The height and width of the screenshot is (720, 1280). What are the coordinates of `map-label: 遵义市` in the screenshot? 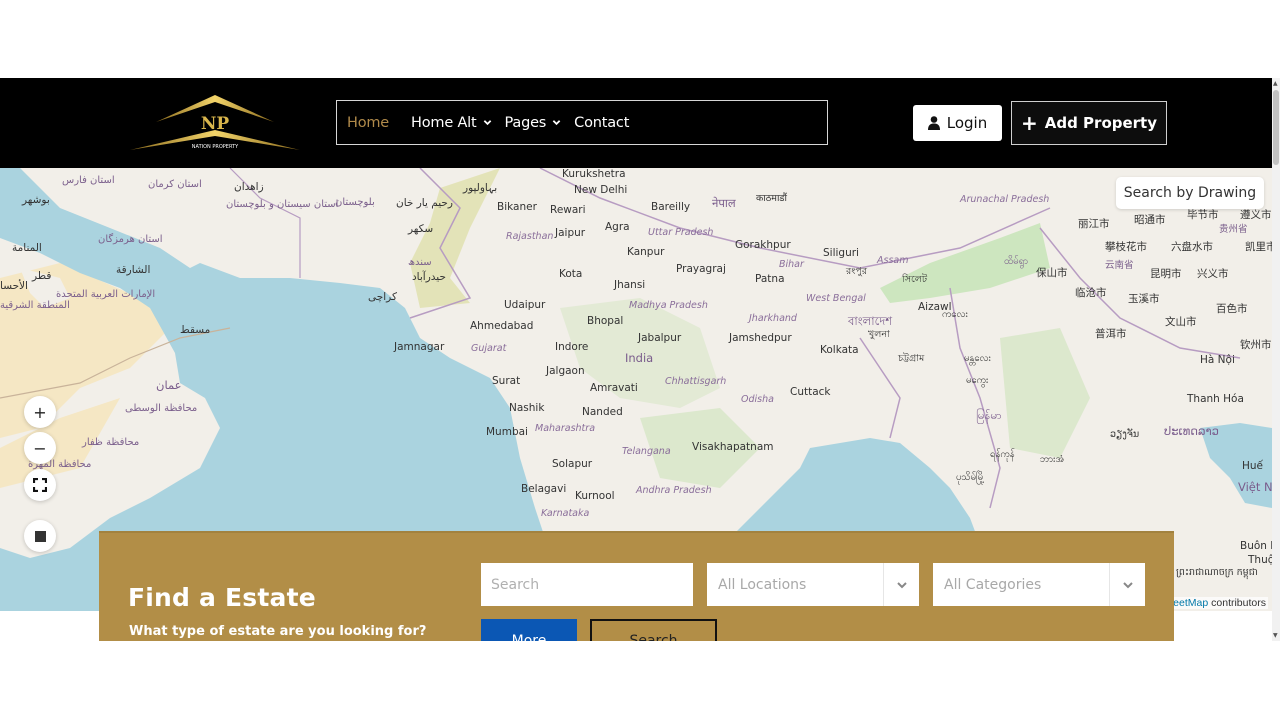 It's located at (1256, 215).